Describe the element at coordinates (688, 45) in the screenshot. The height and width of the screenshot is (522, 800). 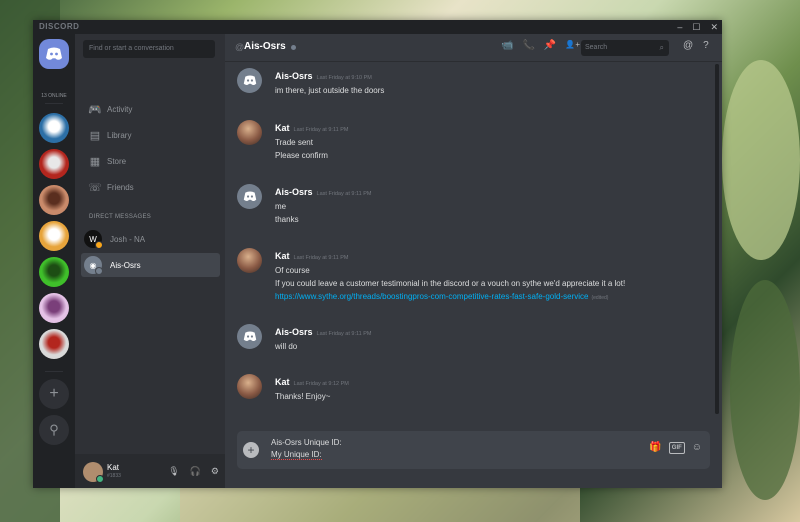
I see `mentions-icon: @` at that location.